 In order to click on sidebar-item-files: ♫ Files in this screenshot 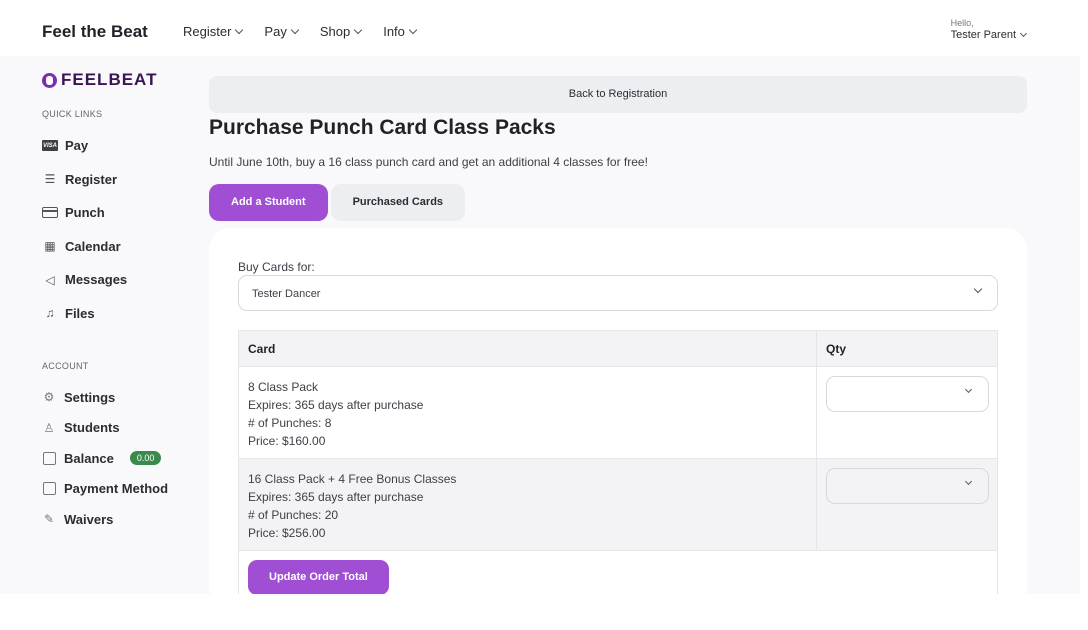, I will do `click(84, 314)`.